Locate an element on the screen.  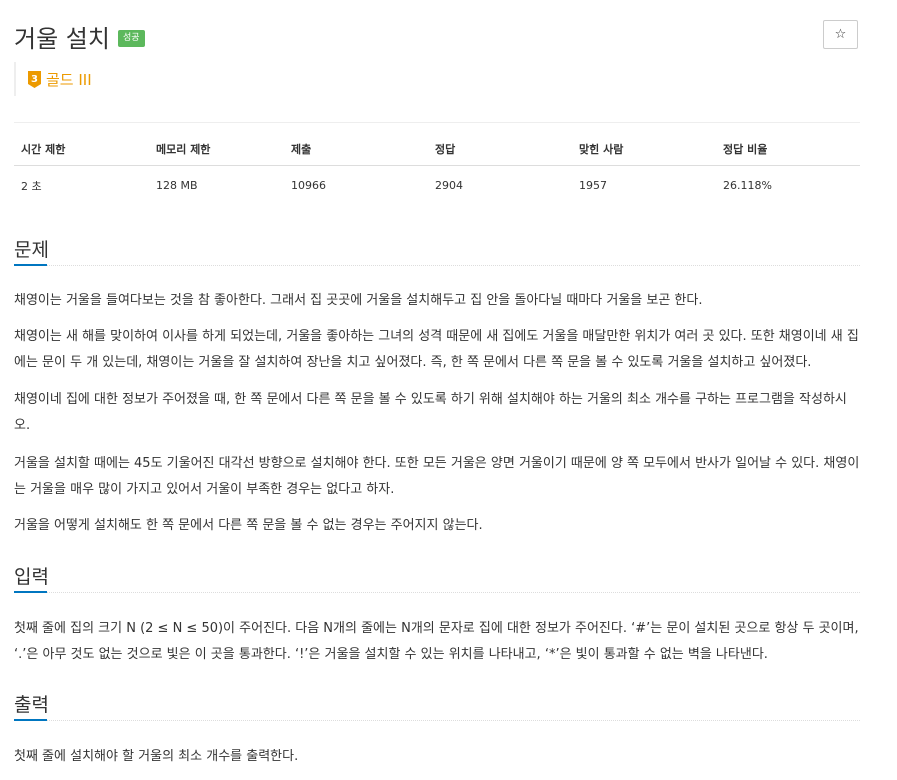
gold-tier-icon: 3 is located at coordinates (34, 79).